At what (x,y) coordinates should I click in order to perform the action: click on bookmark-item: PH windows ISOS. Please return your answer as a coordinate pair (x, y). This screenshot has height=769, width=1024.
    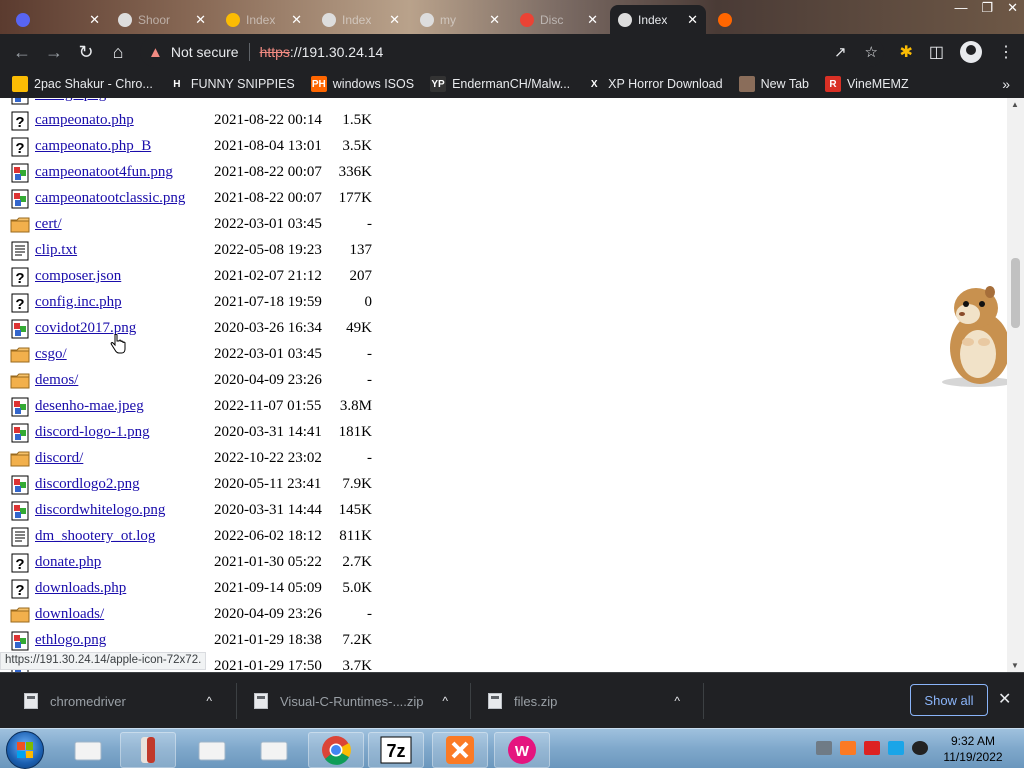
    Looking at the image, I should click on (362, 84).